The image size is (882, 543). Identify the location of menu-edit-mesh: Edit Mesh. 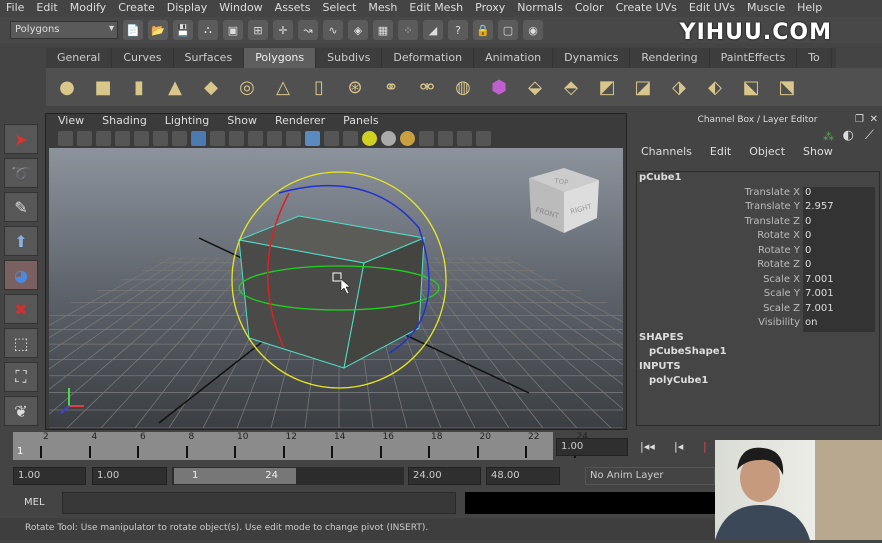
(436, 8).